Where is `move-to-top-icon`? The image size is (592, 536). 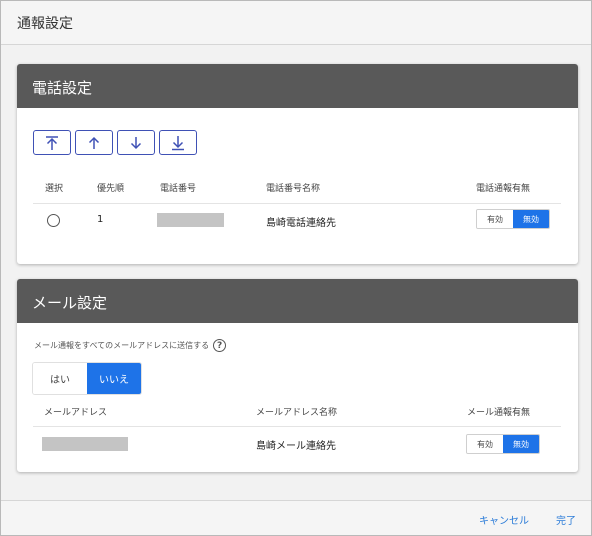
move-to-top-icon is located at coordinates (52, 142).